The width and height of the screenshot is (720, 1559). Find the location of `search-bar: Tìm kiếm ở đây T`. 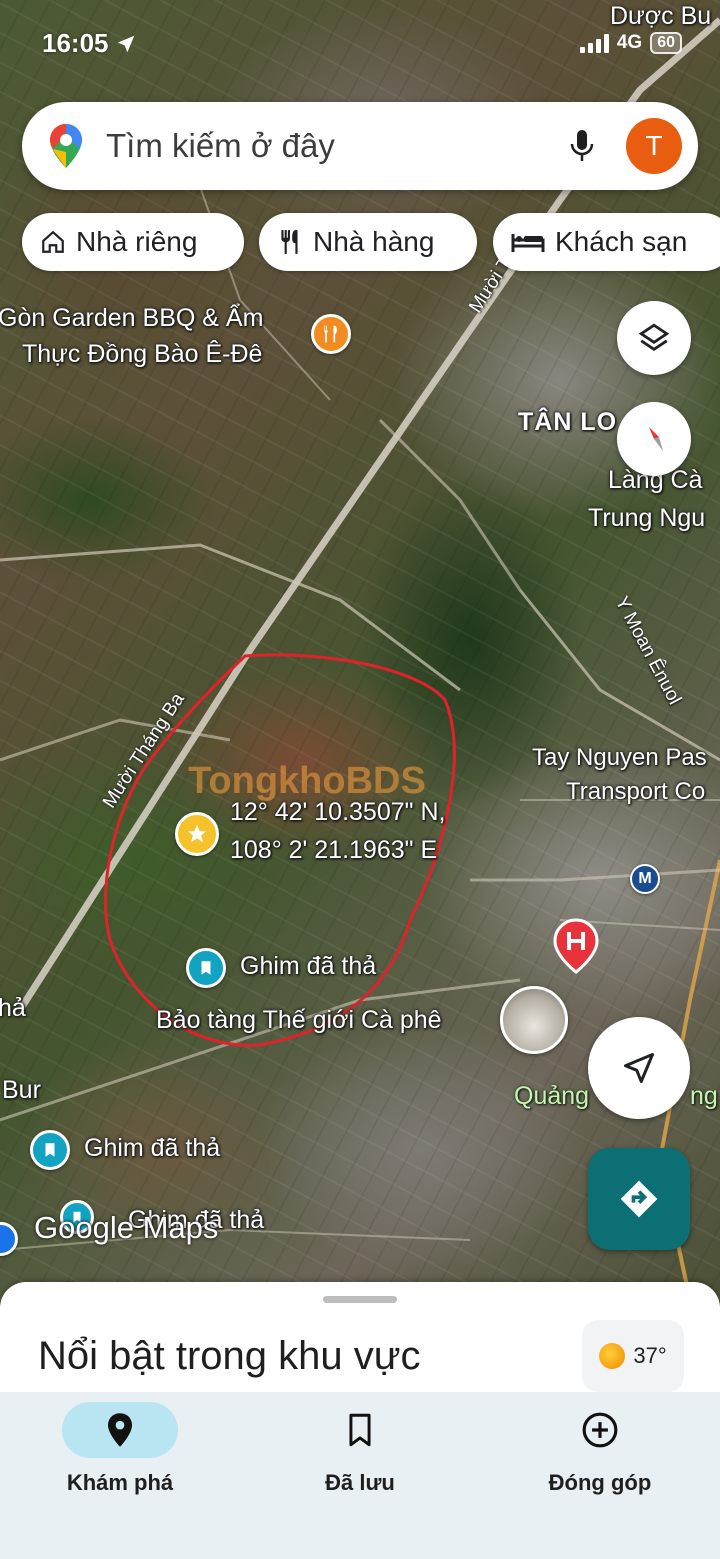

search-bar: Tìm kiếm ở đây T is located at coordinates (360, 146).